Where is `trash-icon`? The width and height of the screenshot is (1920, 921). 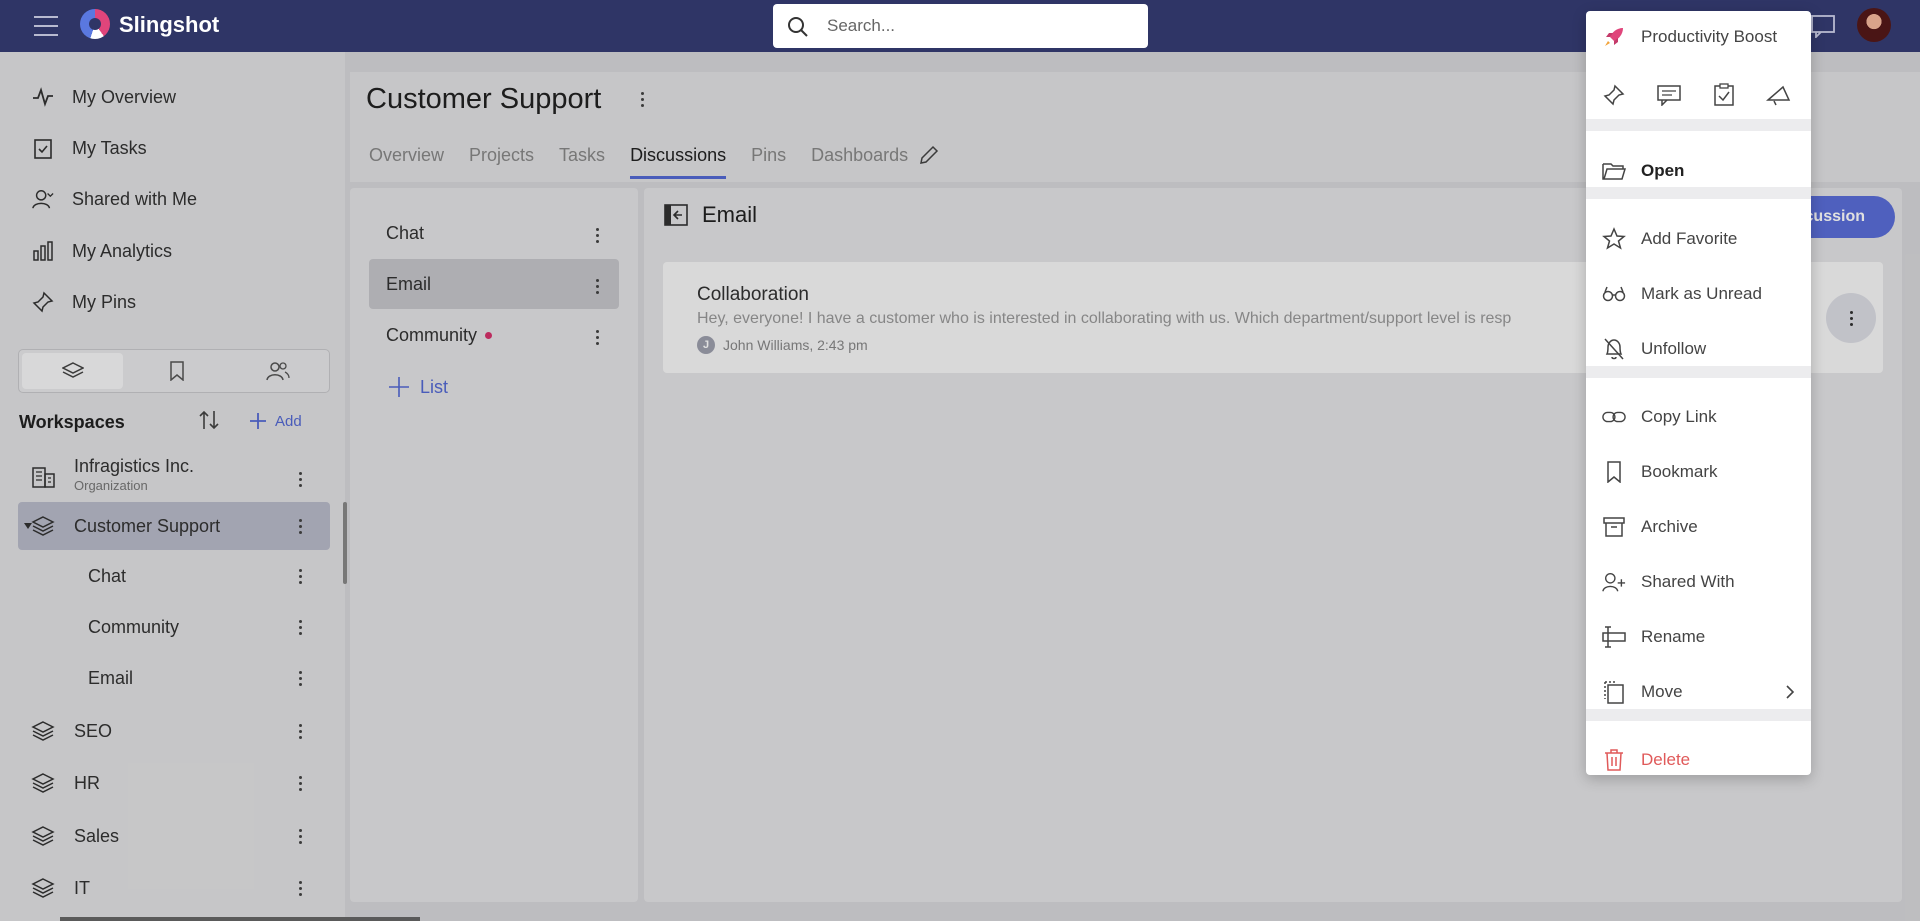 trash-icon is located at coordinates (1614, 760).